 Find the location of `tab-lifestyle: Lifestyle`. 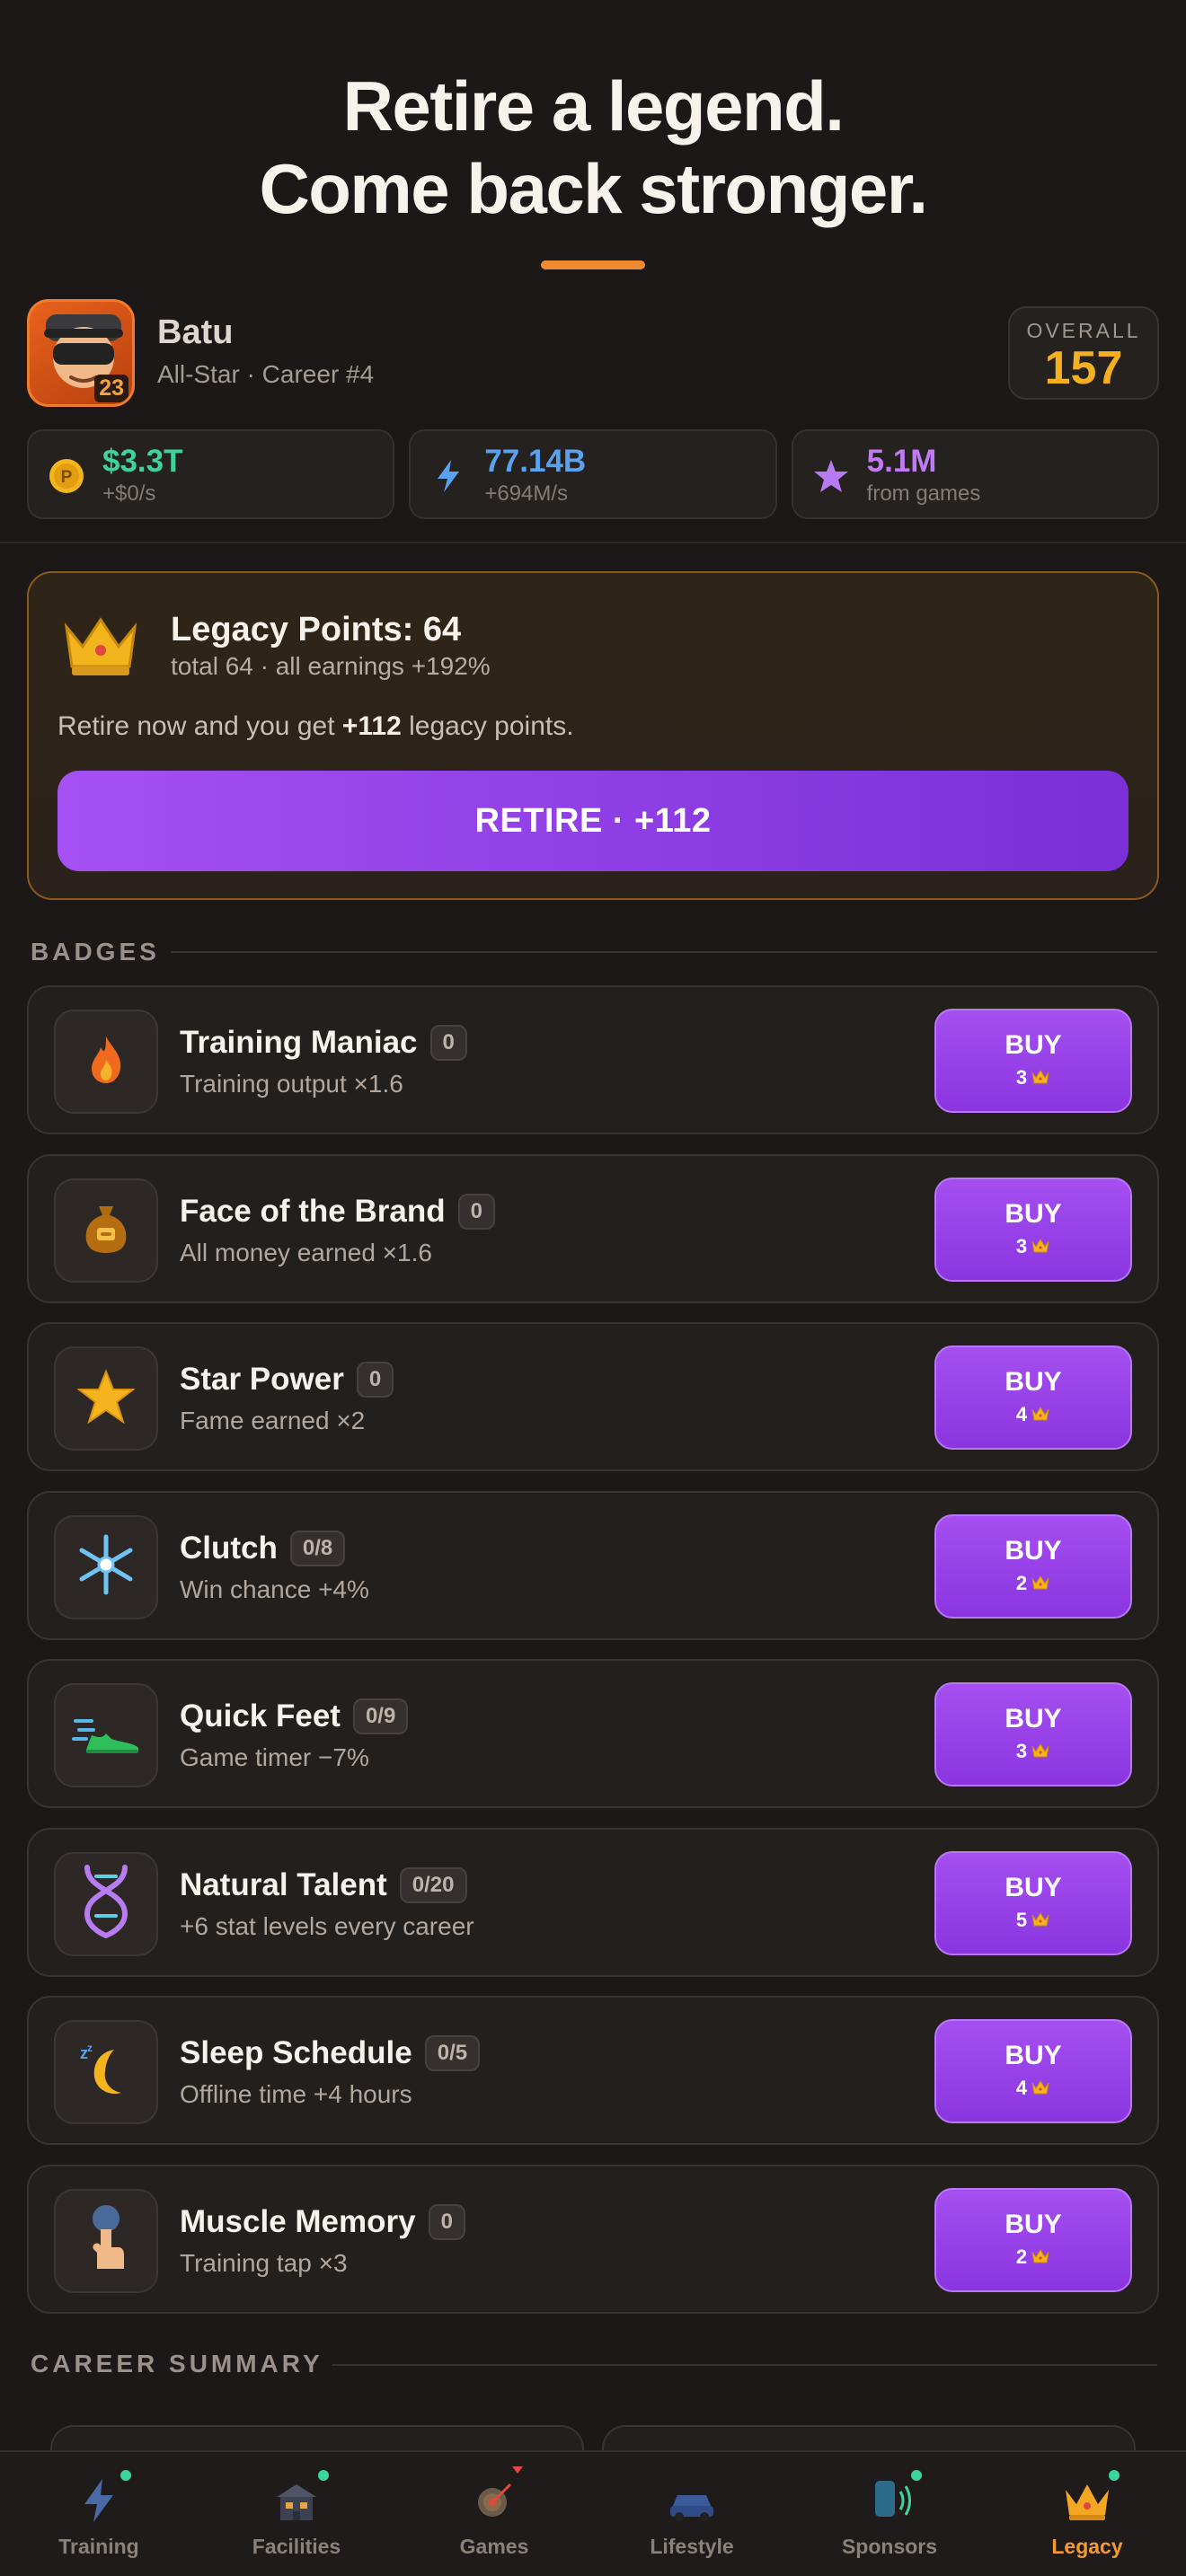

tab-lifestyle: Lifestyle is located at coordinates (692, 2514).